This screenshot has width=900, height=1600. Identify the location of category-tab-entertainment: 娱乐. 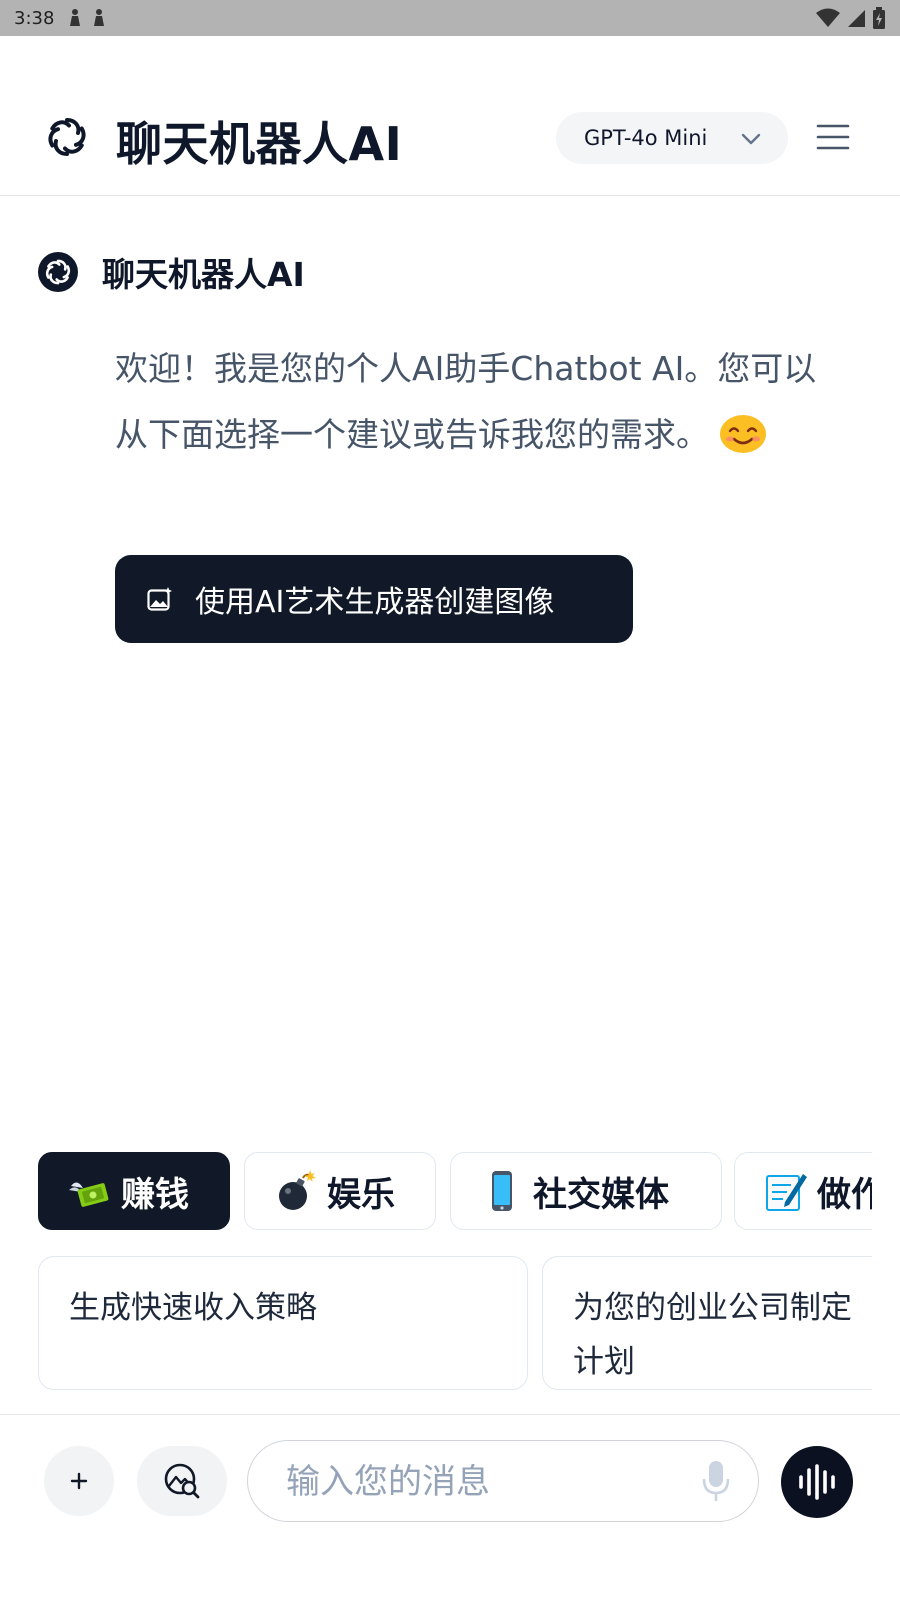
(340, 1191).